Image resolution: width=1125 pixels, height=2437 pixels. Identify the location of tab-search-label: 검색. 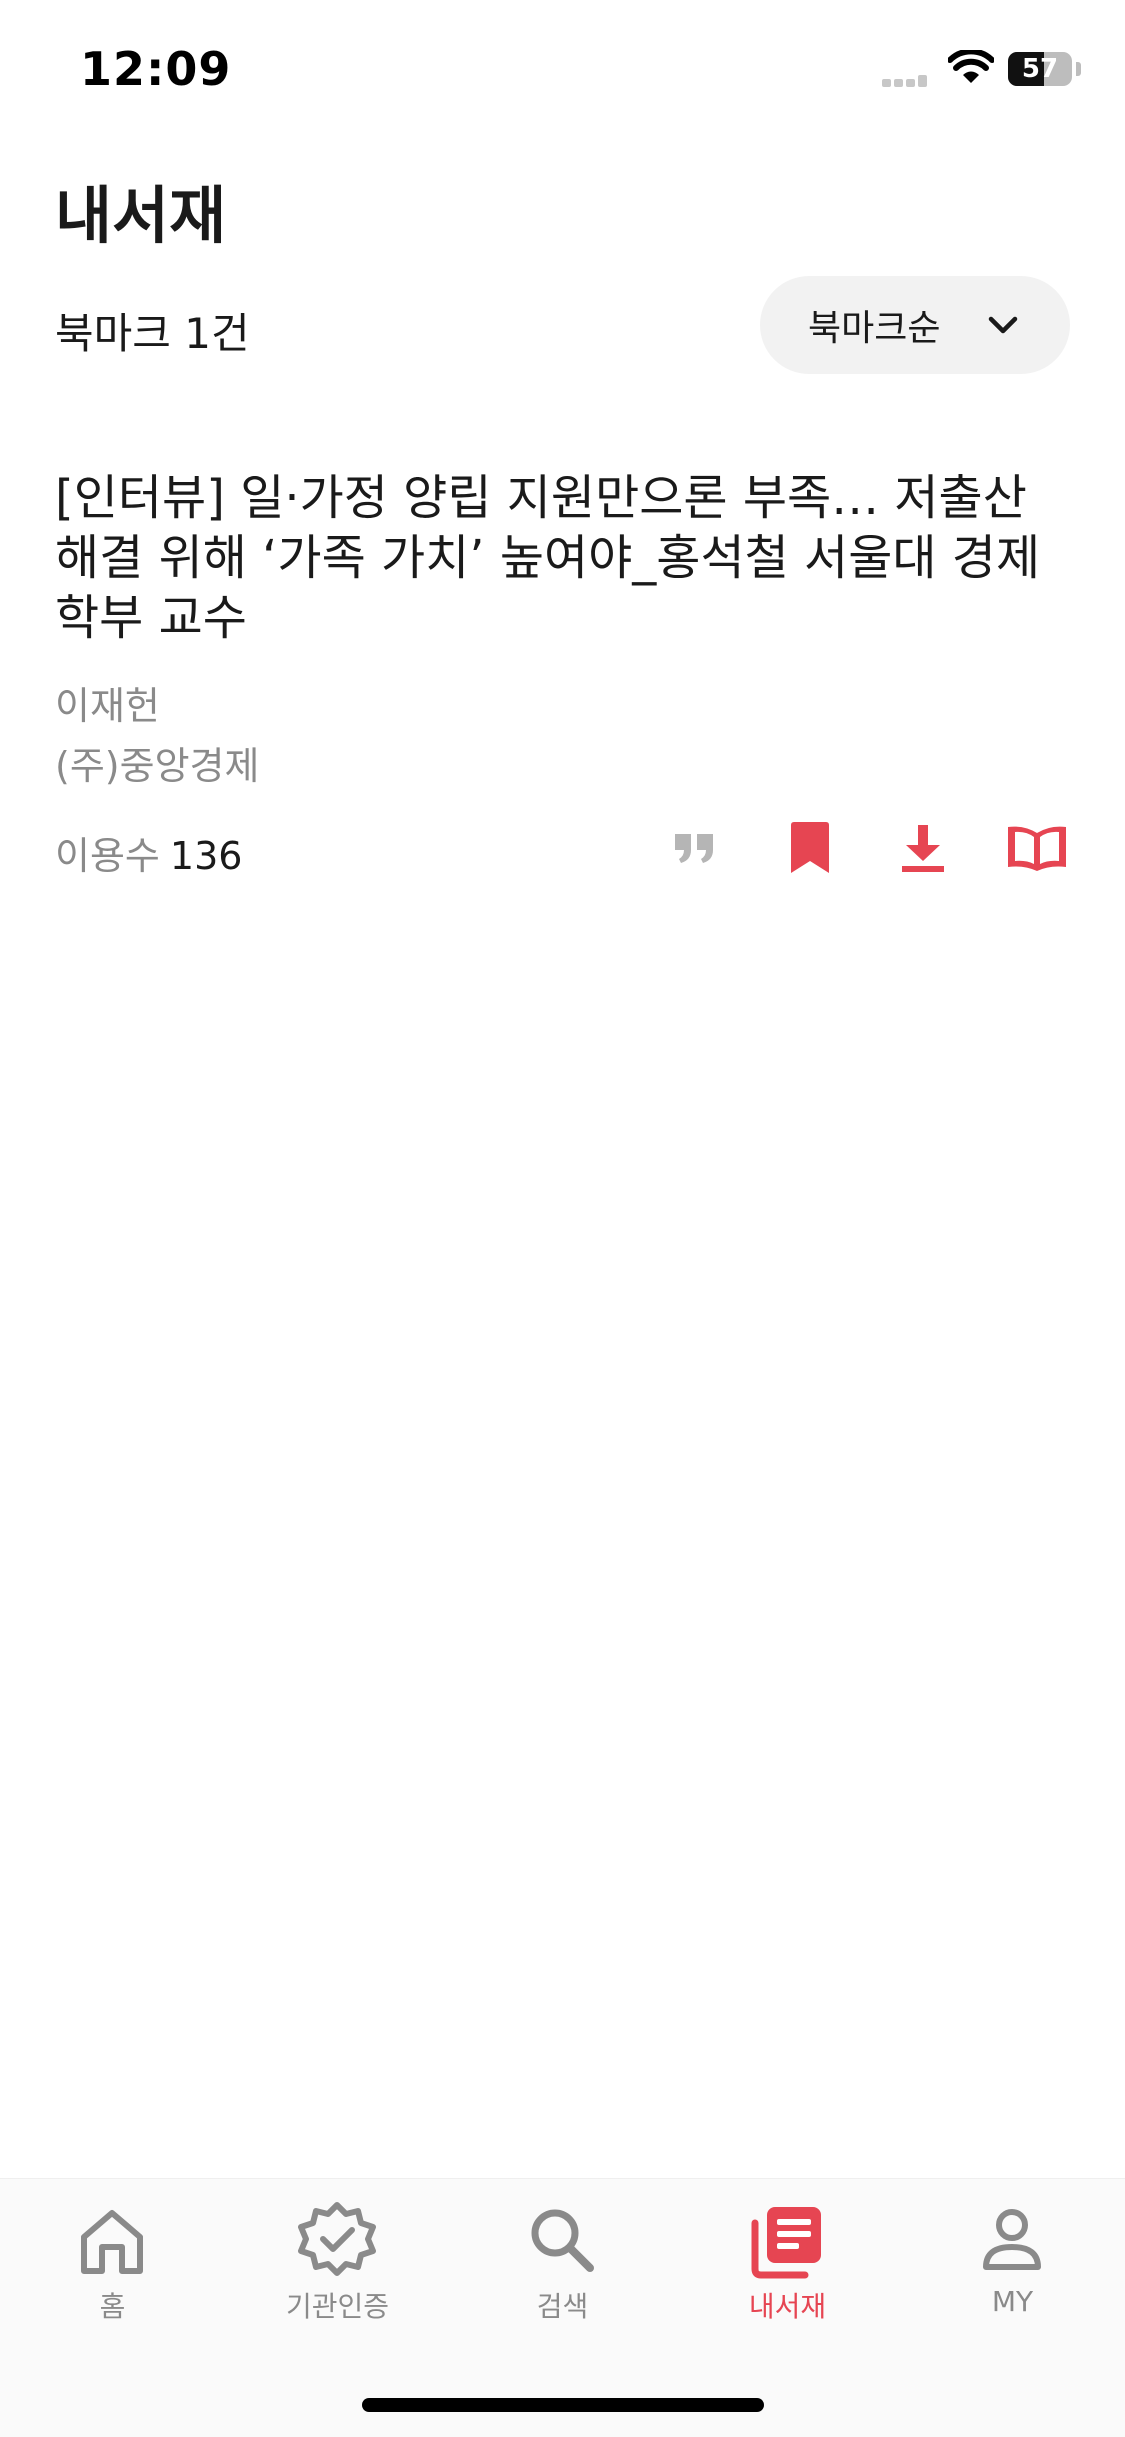
(562, 2306).